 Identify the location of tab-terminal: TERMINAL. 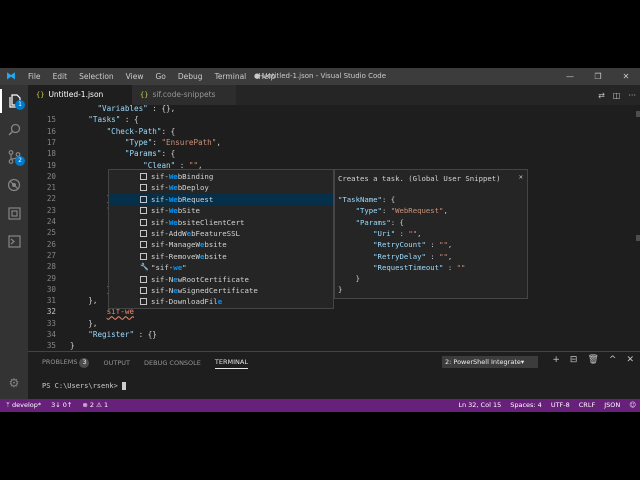
(231, 363).